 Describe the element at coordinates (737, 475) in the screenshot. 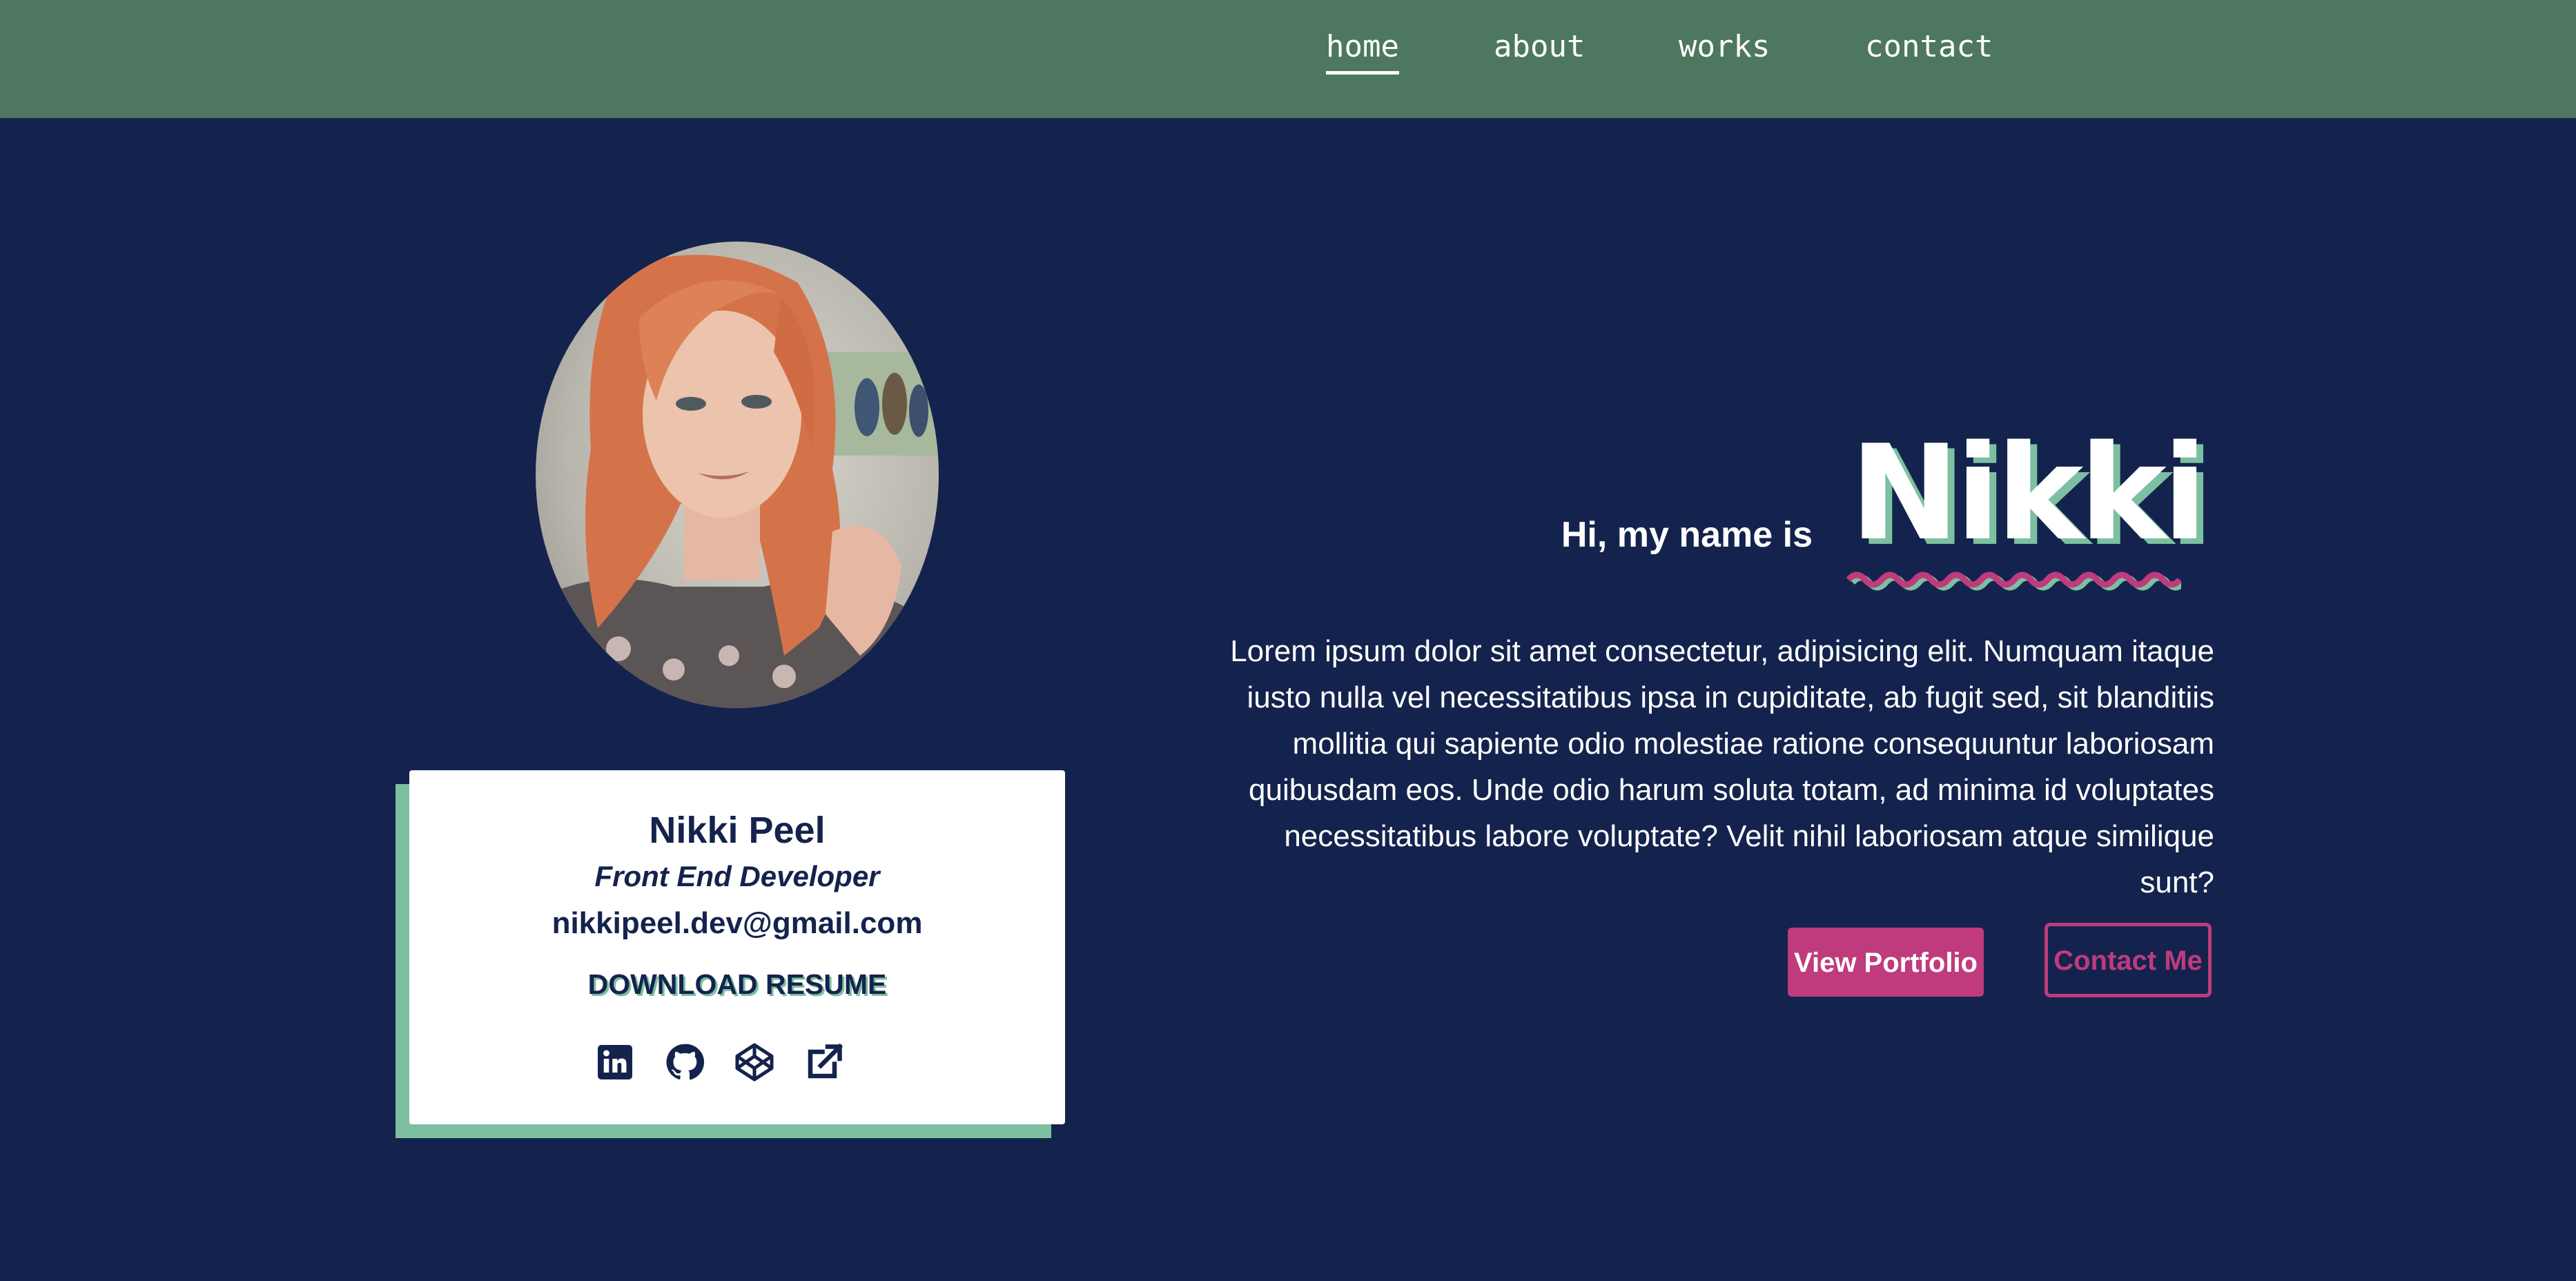

I see `profile-photo` at that location.